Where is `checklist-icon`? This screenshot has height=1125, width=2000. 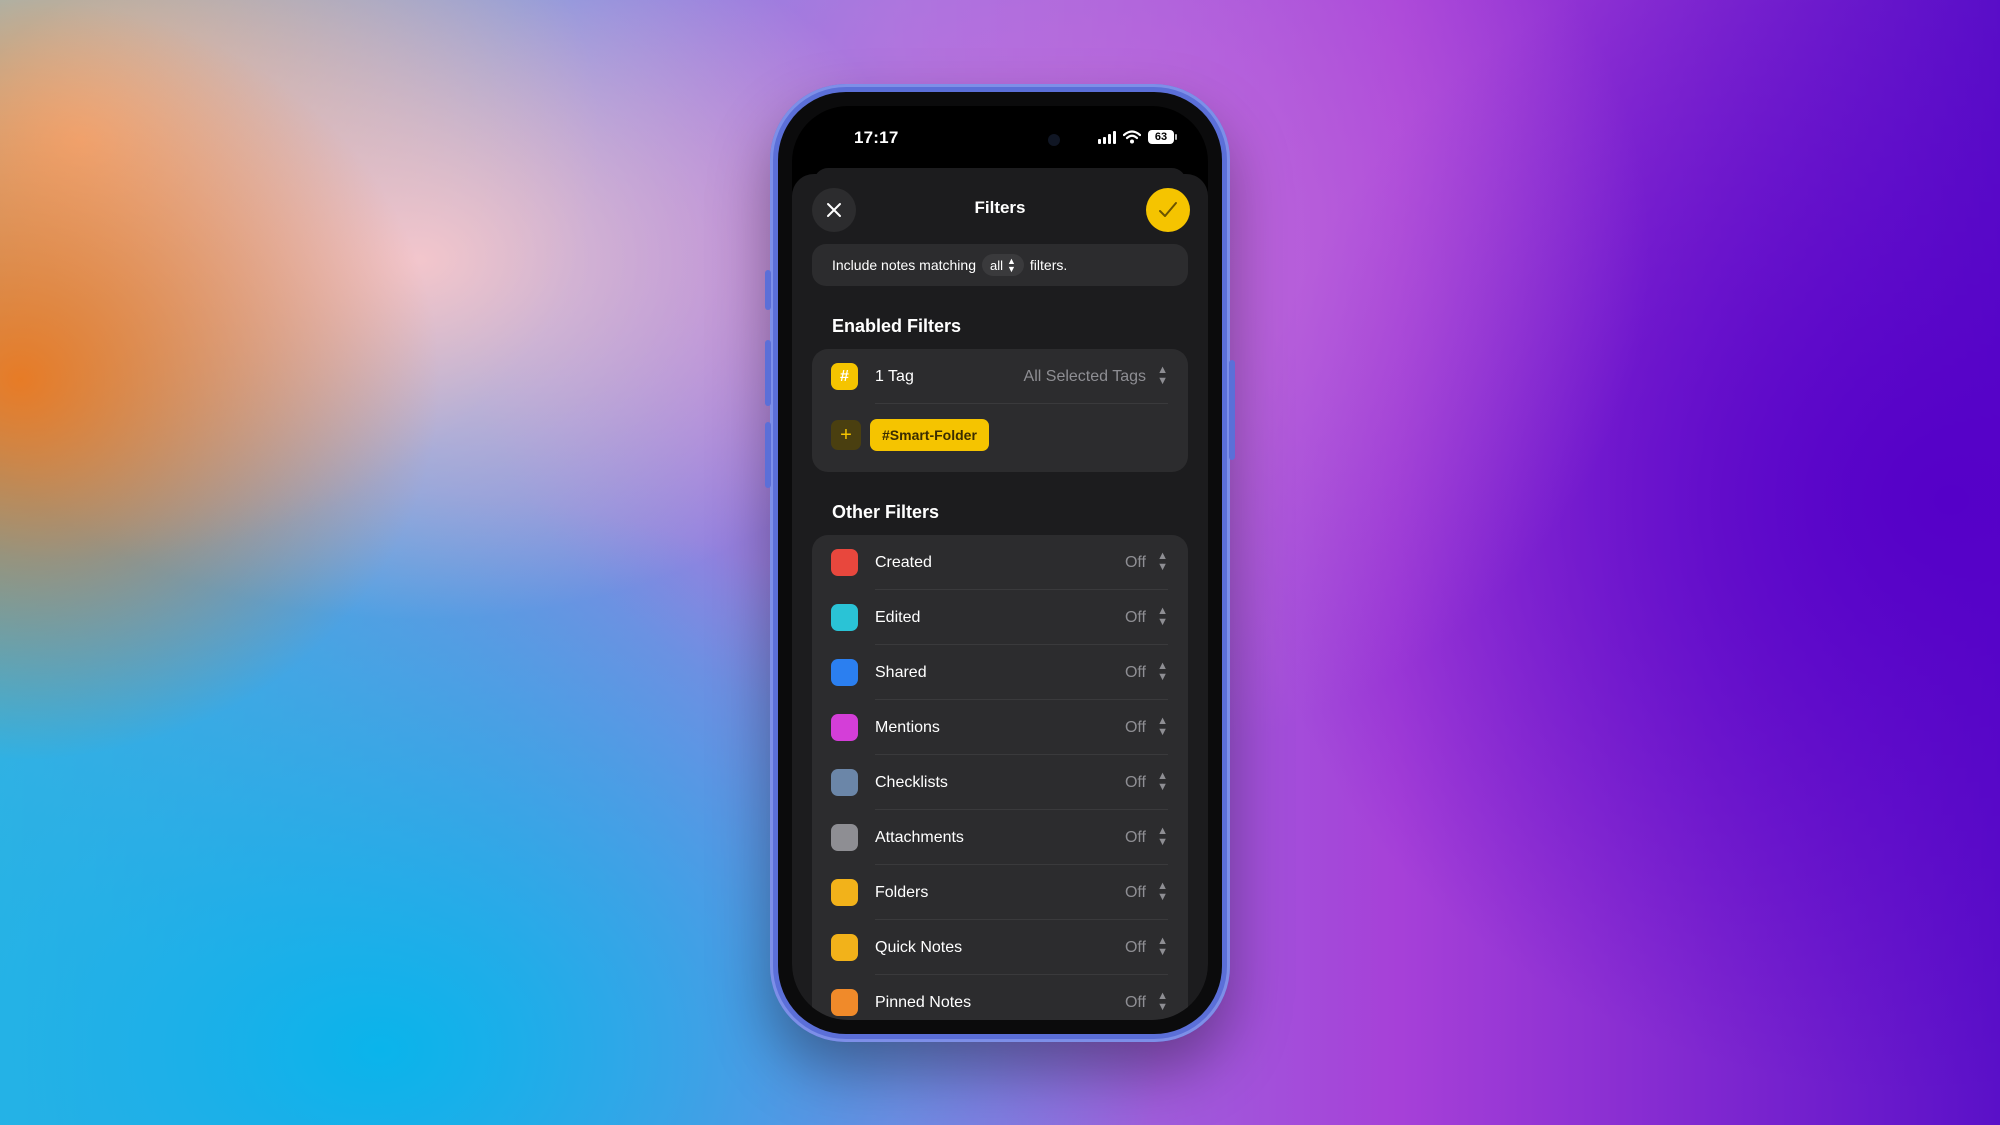 checklist-icon is located at coordinates (844, 782).